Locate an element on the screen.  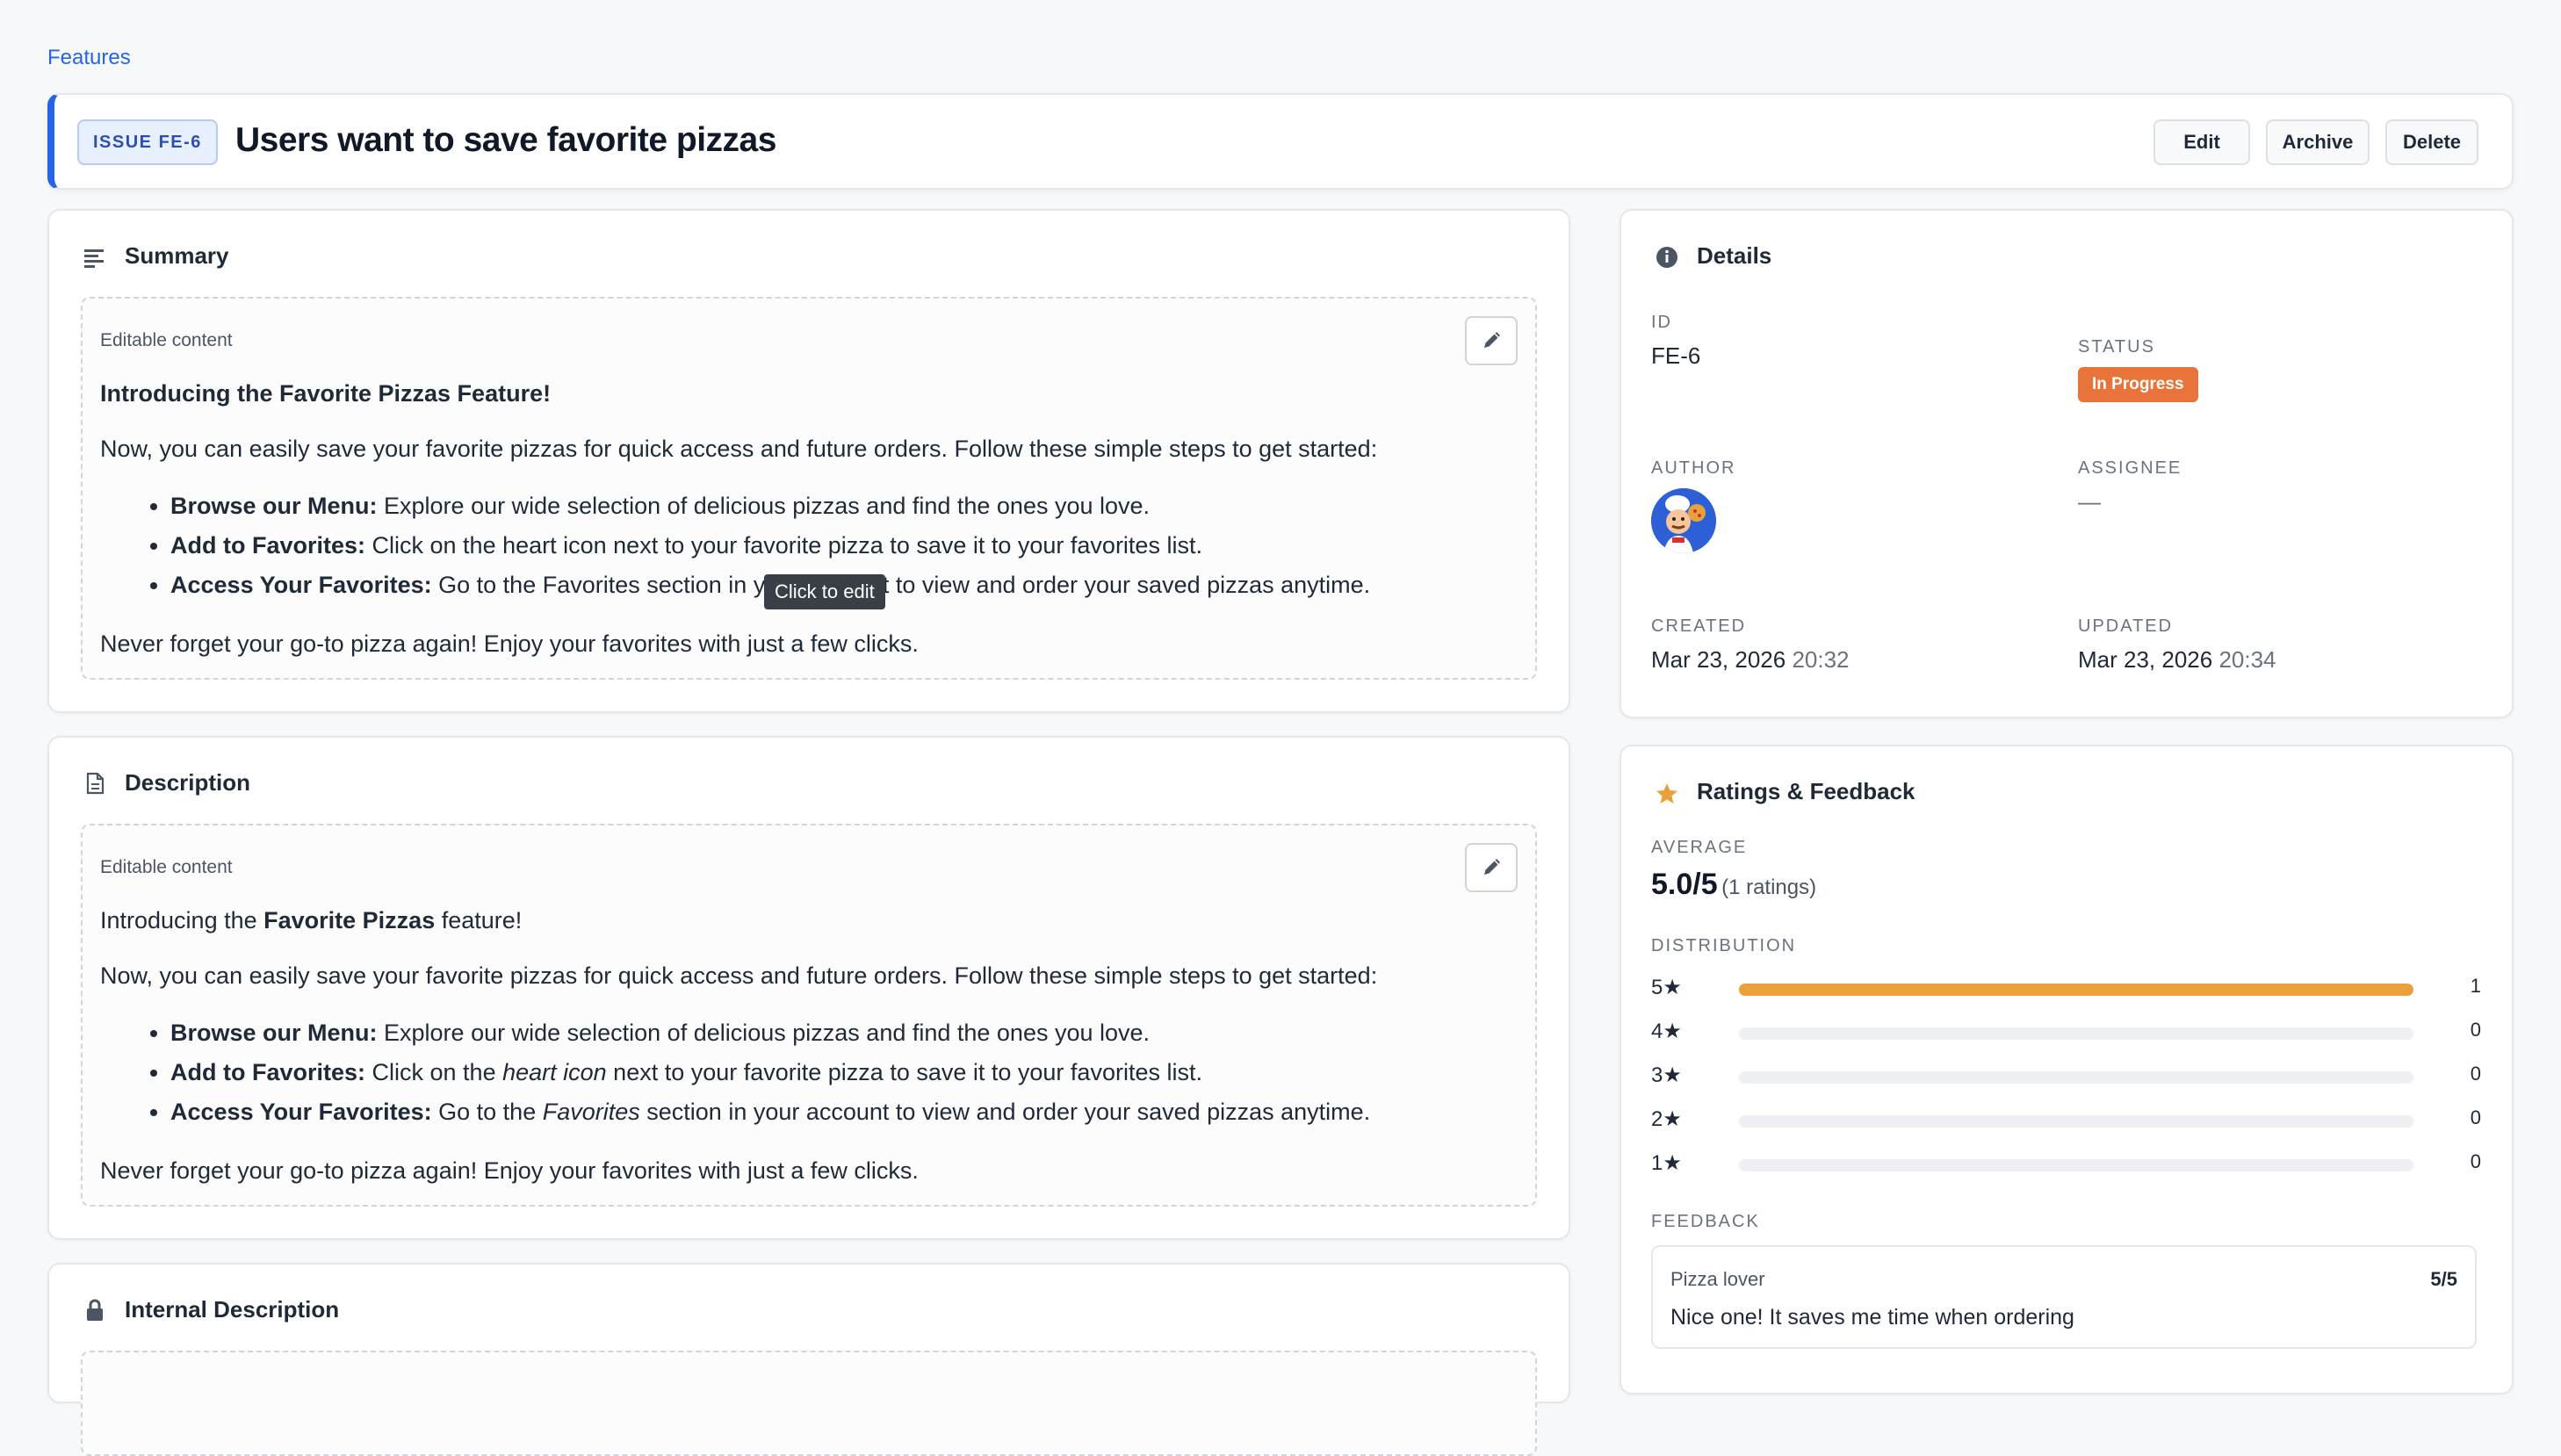
chef-avatar-icon is located at coordinates (1683, 520).